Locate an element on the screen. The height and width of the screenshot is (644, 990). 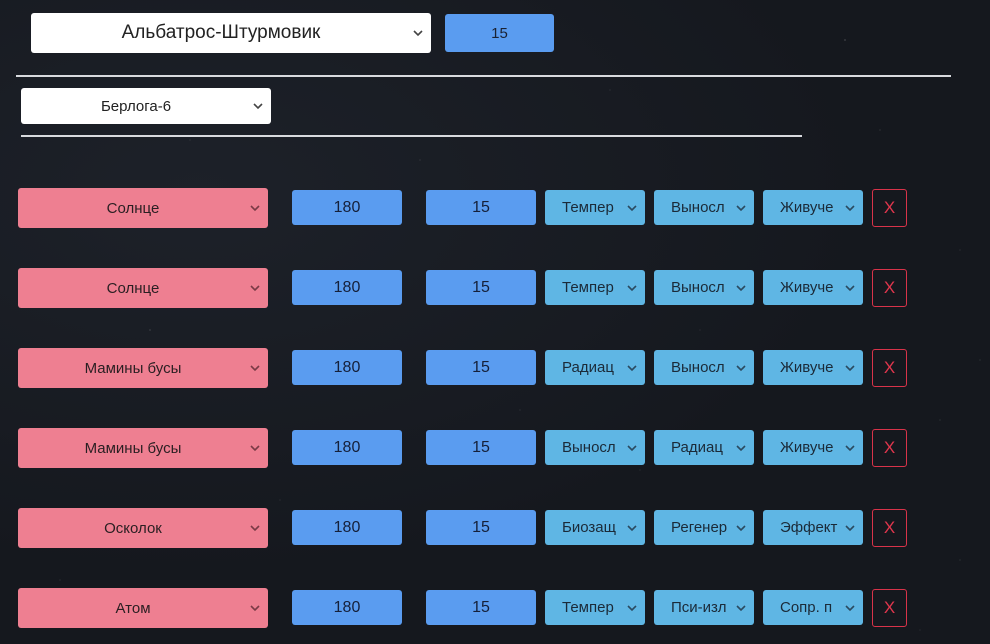
stat-1-value: Биозащ is located at coordinates (589, 527).